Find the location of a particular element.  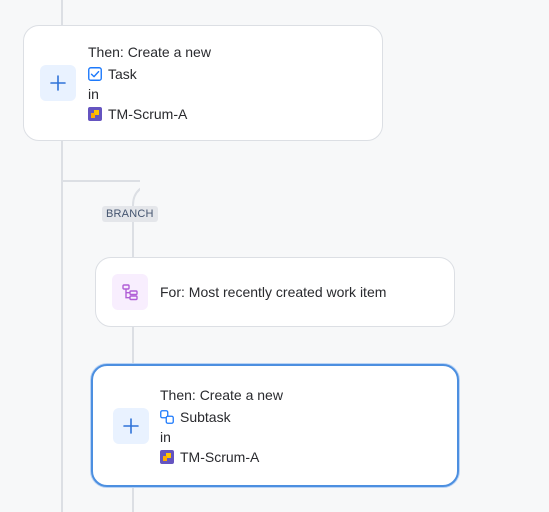

branch-flow-line-bottom is located at coordinates (133, 499).